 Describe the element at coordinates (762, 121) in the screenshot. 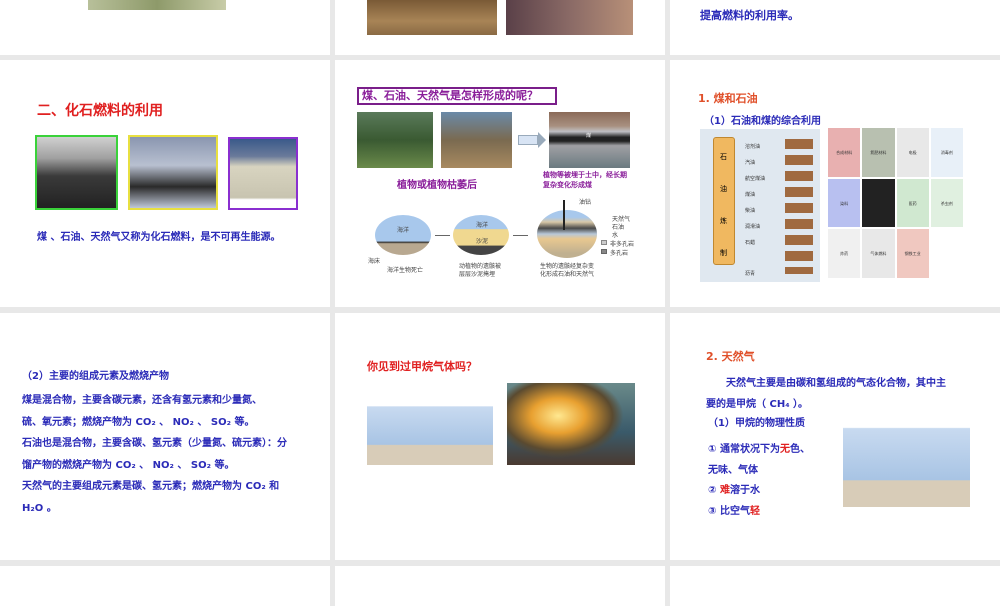

I see `slide-subtitle: （1）石油和煤的综合利用` at that location.